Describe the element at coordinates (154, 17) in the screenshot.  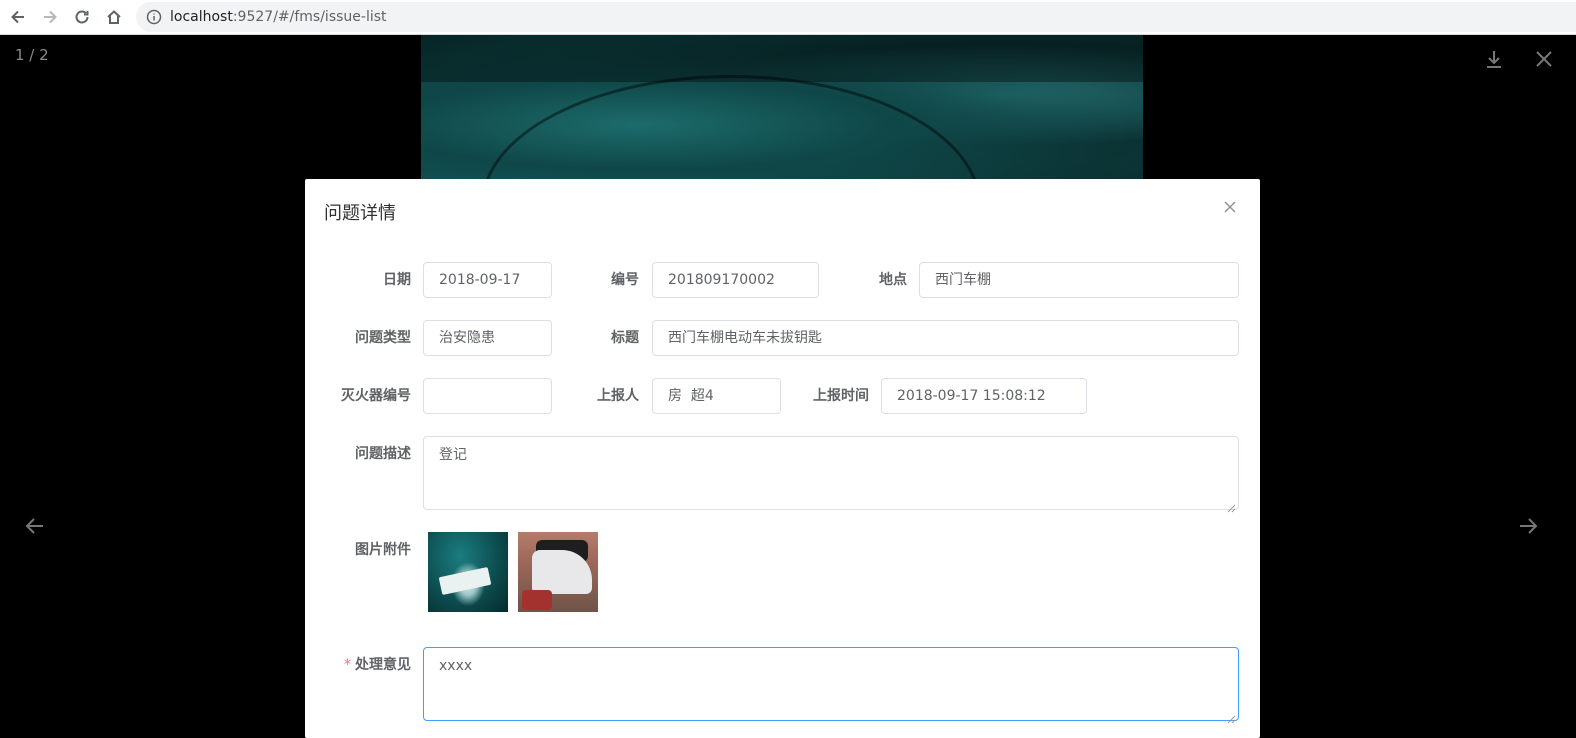
I see `info-icon` at that location.